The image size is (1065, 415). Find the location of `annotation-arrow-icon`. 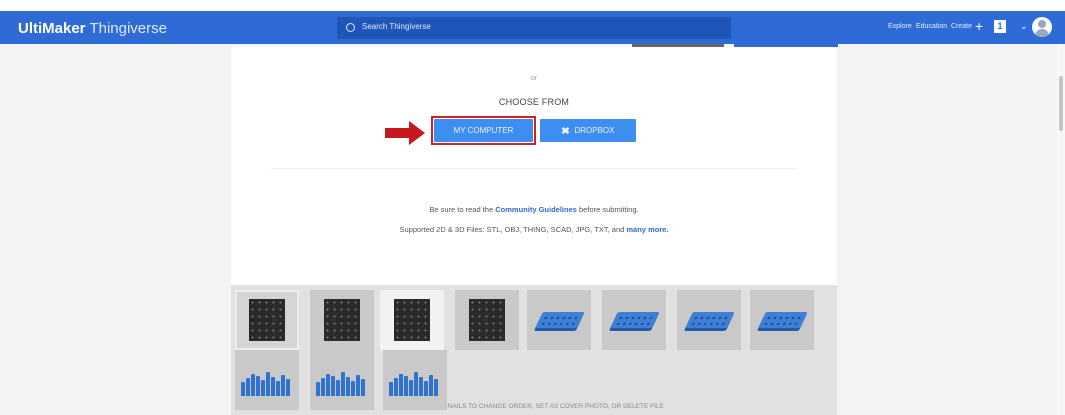

annotation-arrow-icon is located at coordinates (405, 133).